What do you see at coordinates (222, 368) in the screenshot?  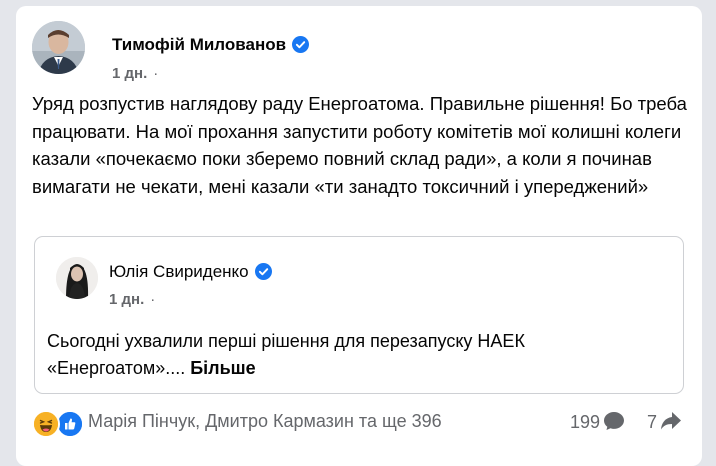 I see `see-more-link: Більше` at bounding box center [222, 368].